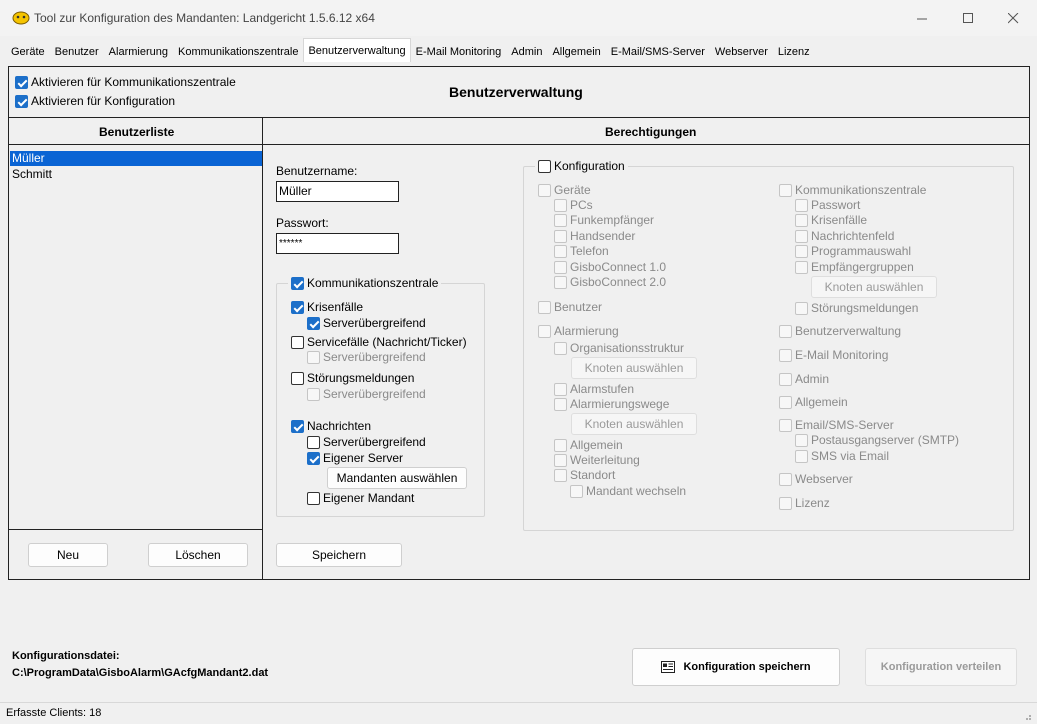 This screenshot has height=724, width=1037. What do you see at coordinates (262, 348) in the screenshot?
I see `divider` at bounding box center [262, 348].